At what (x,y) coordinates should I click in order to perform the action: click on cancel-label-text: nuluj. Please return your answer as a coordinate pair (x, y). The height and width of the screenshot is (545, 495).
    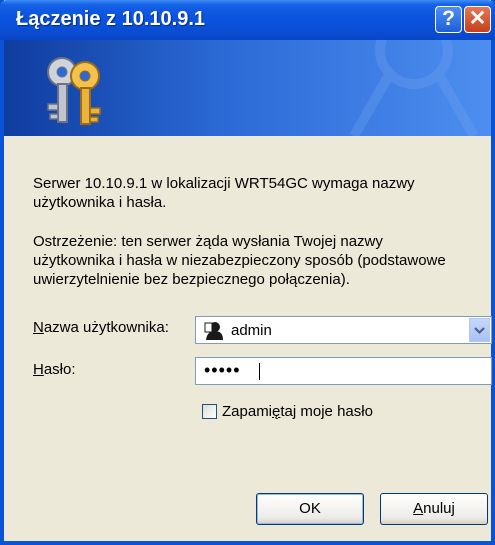
    Looking at the image, I should click on (439, 508).